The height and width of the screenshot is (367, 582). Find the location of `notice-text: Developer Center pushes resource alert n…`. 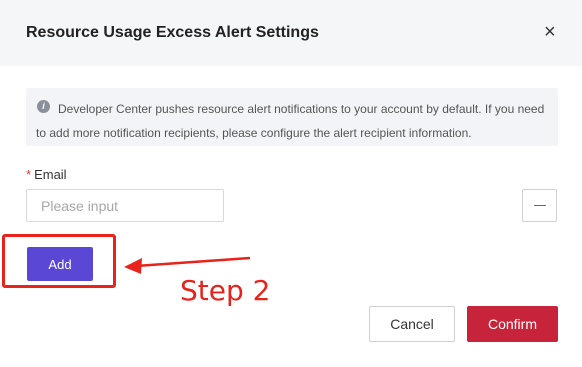

notice-text: Developer Center pushes resource alert n… is located at coordinates (290, 121).